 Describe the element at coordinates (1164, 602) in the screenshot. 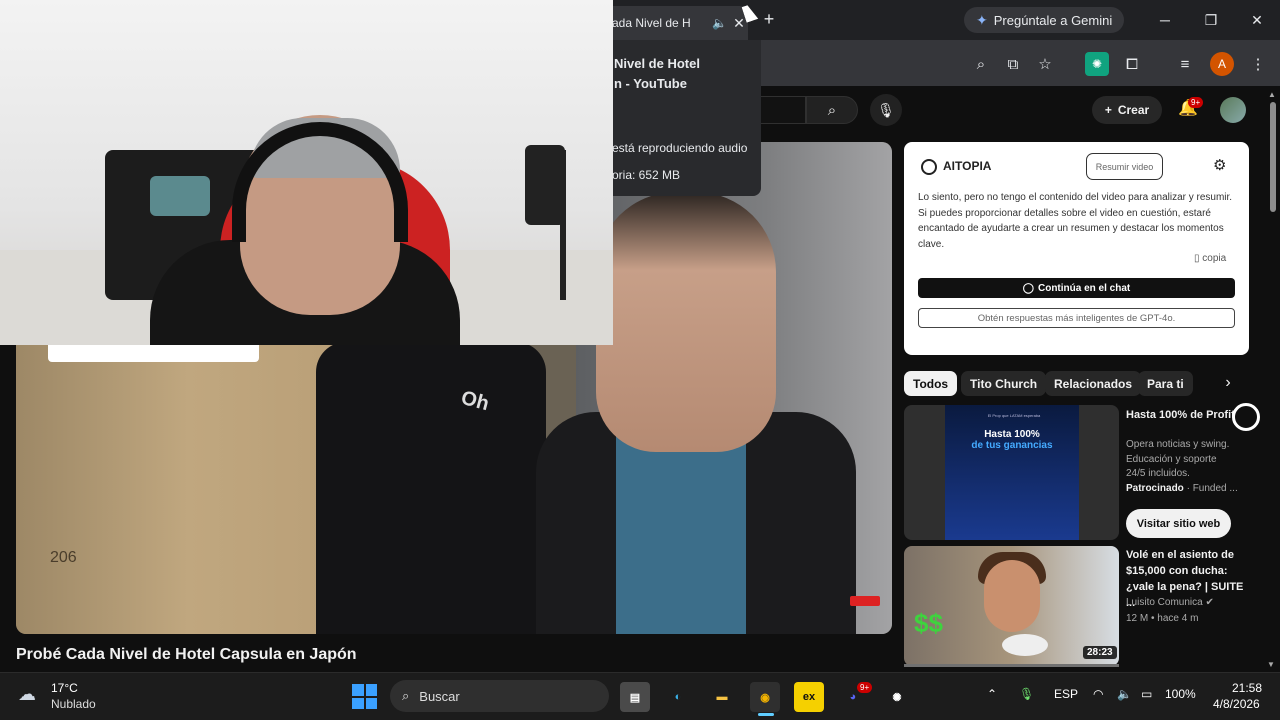

I see `rec-channel-name: Luisito Comunica` at that location.